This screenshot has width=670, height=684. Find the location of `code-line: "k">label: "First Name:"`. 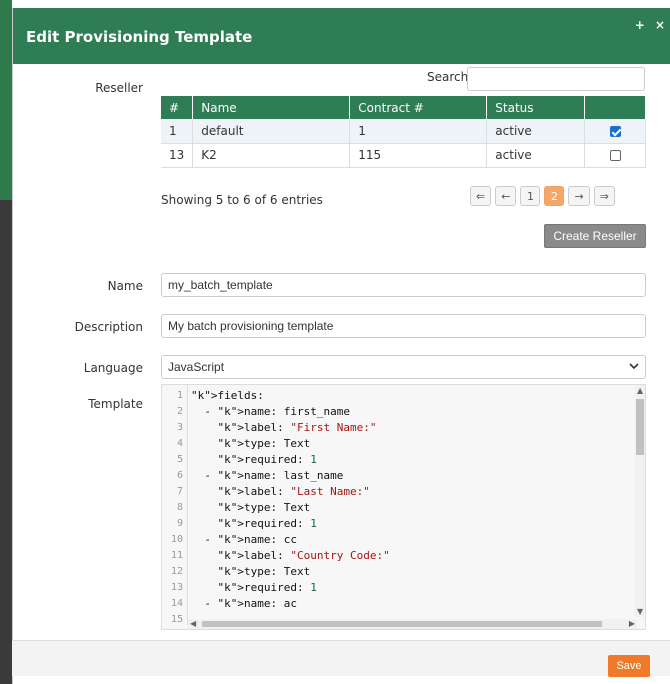

code-line: "k">label: "First Name:" is located at coordinates (297, 427).